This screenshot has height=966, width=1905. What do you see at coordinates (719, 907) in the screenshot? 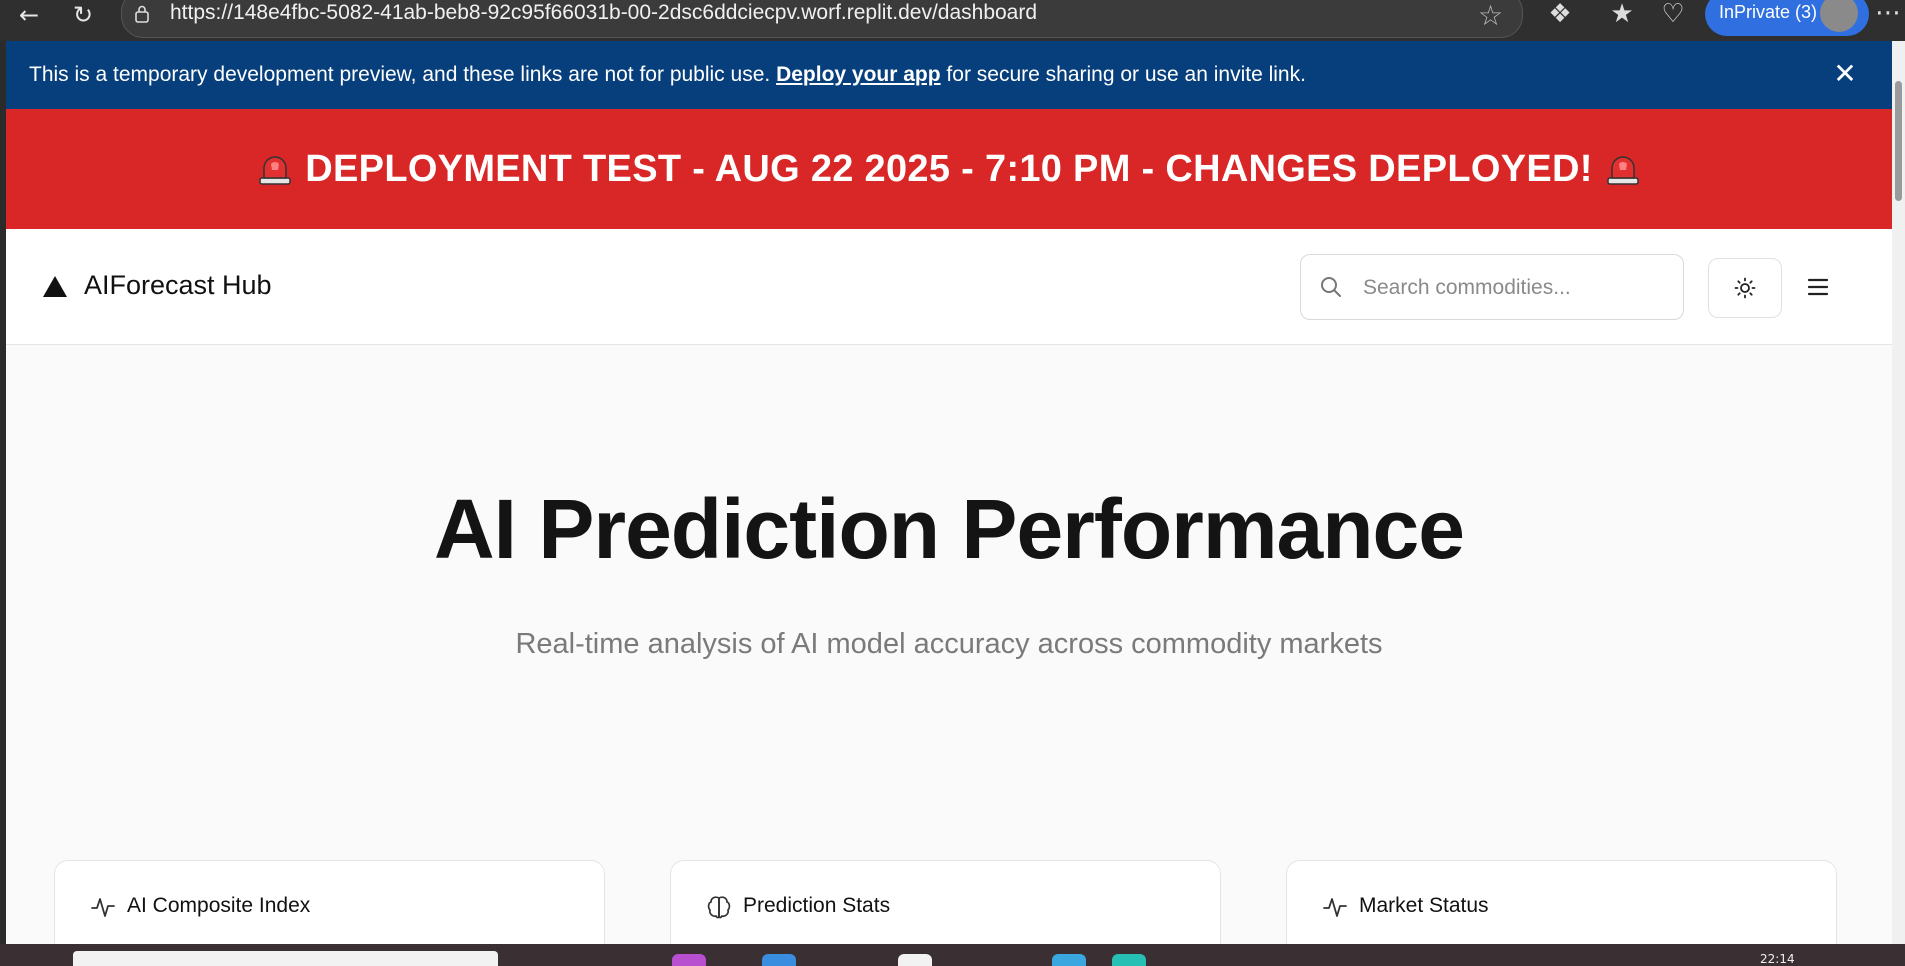
I see `brain-icon` at bounding box center [719, 907].